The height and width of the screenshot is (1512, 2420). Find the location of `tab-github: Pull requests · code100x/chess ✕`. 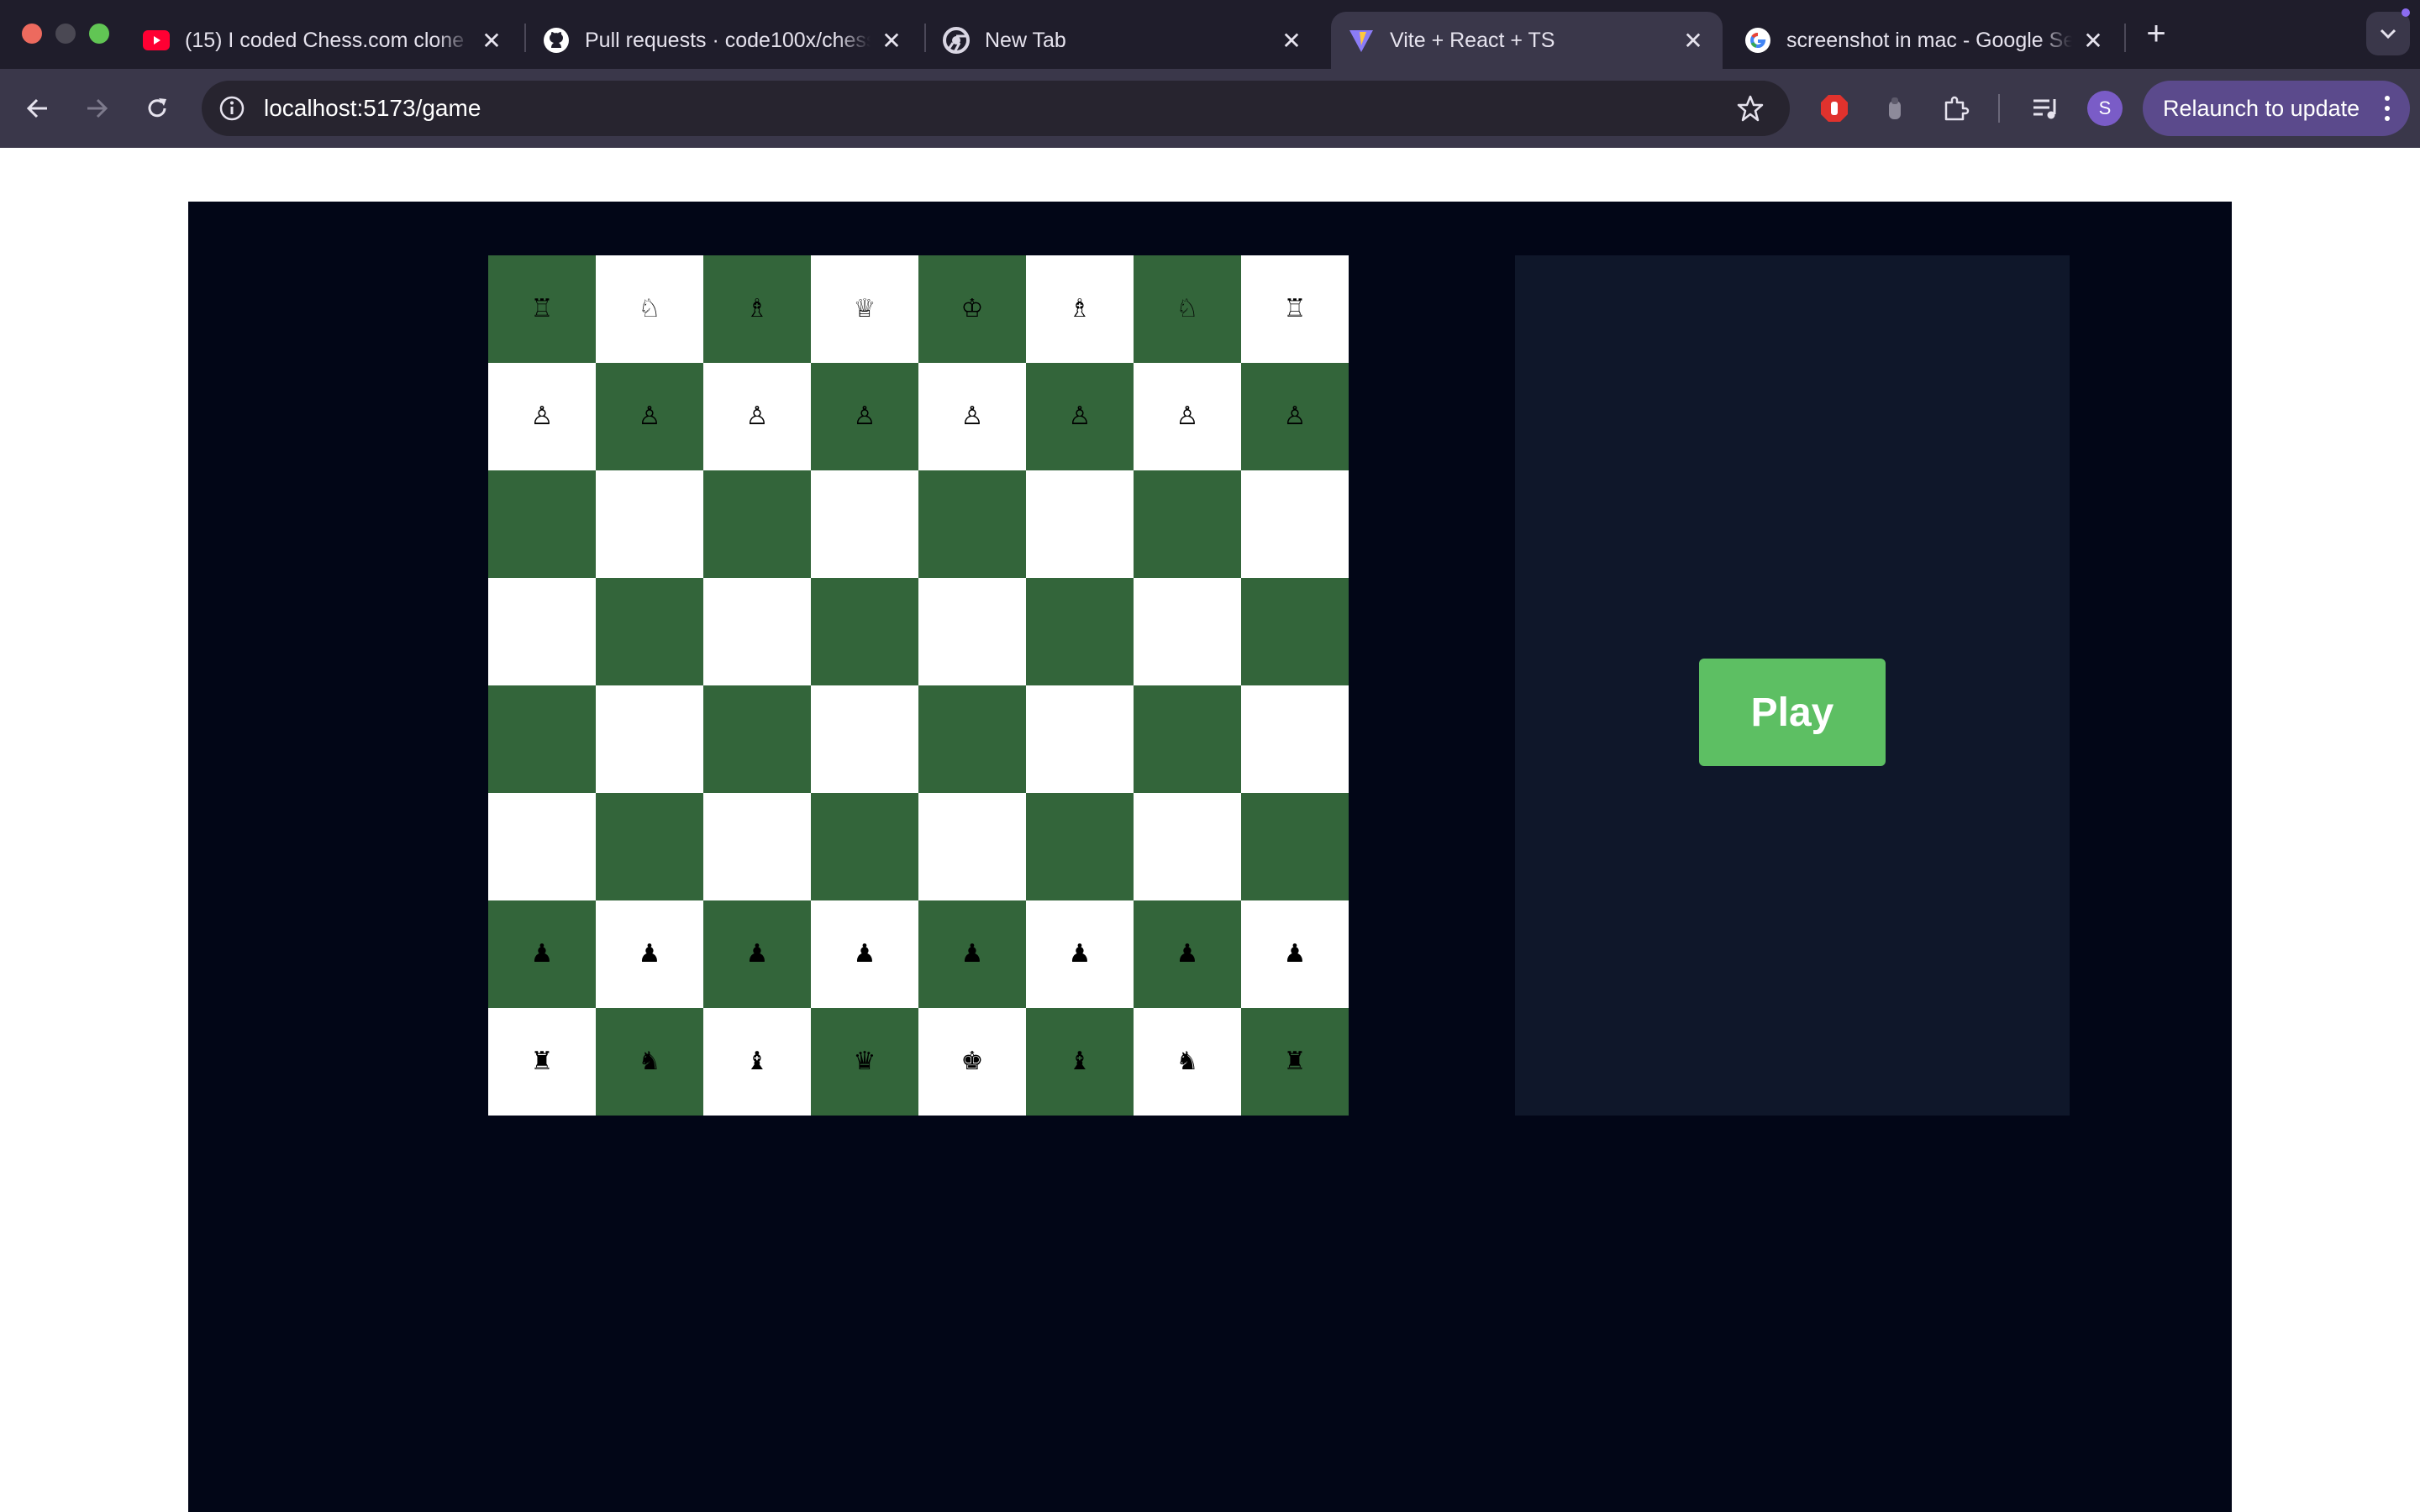

tab-github: Pull requests · code100x/chess ✕ is located at coordinates (723, 40).